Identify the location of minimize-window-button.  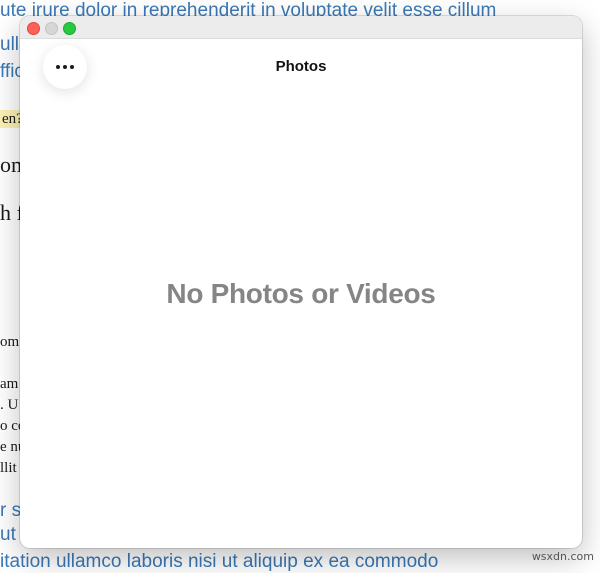
(51, 28).